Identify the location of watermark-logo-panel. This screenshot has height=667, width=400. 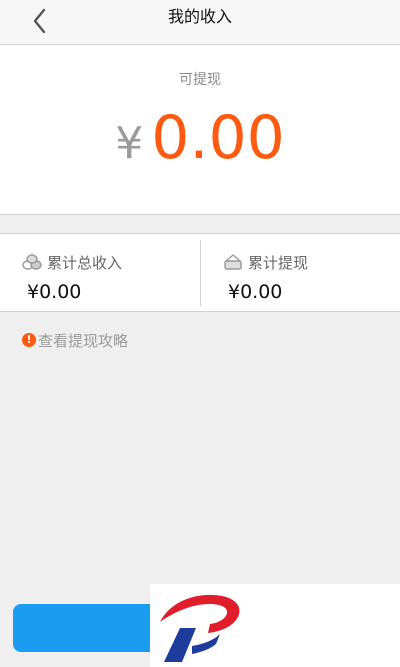
(275, 625).